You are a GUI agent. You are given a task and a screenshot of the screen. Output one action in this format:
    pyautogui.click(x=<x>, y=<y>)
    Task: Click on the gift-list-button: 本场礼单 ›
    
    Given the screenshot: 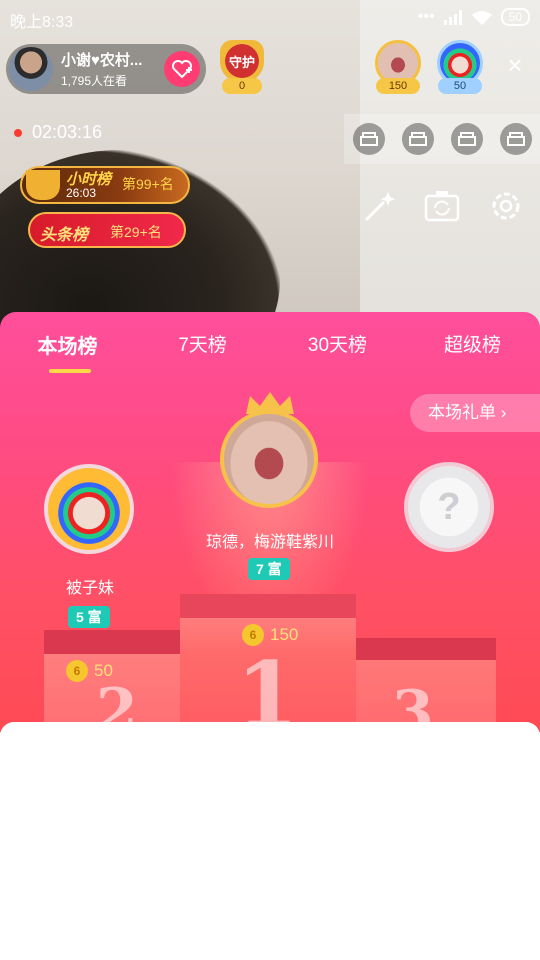 What is the action you would take?
    pyautogui.click(x=475, y=413)
    